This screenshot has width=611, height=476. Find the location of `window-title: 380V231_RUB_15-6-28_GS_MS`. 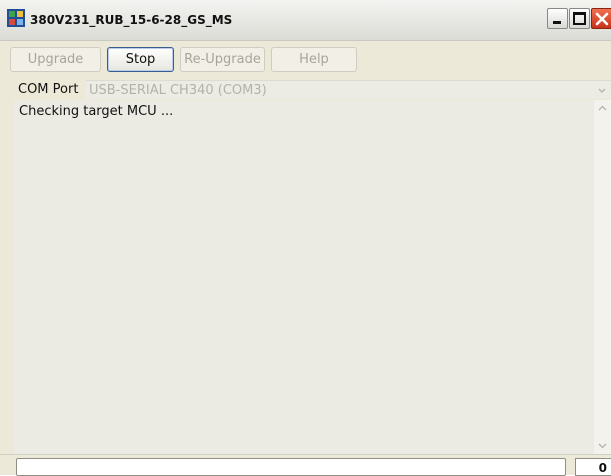

window-title: 380V231_RUB_15-6-28_GS_MS is located at coordinates (131, 20).